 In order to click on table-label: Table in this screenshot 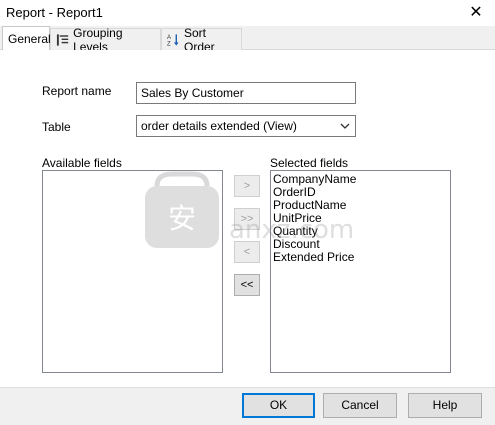, I will do `click(56, 127)`.